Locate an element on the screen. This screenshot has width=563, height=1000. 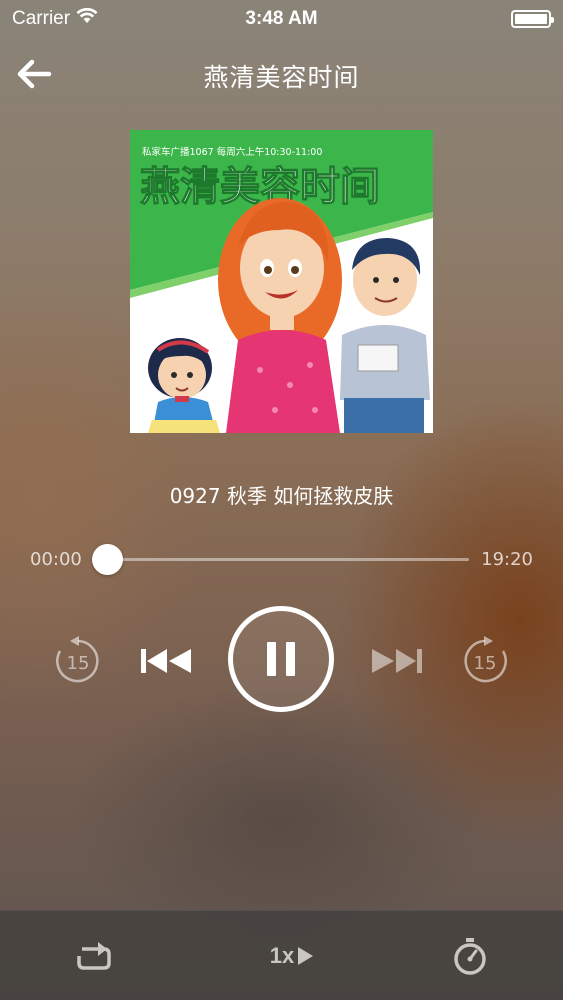
track-title: 0927 秋季 如何拯救皮肤 is located at coordinates (281, 496).